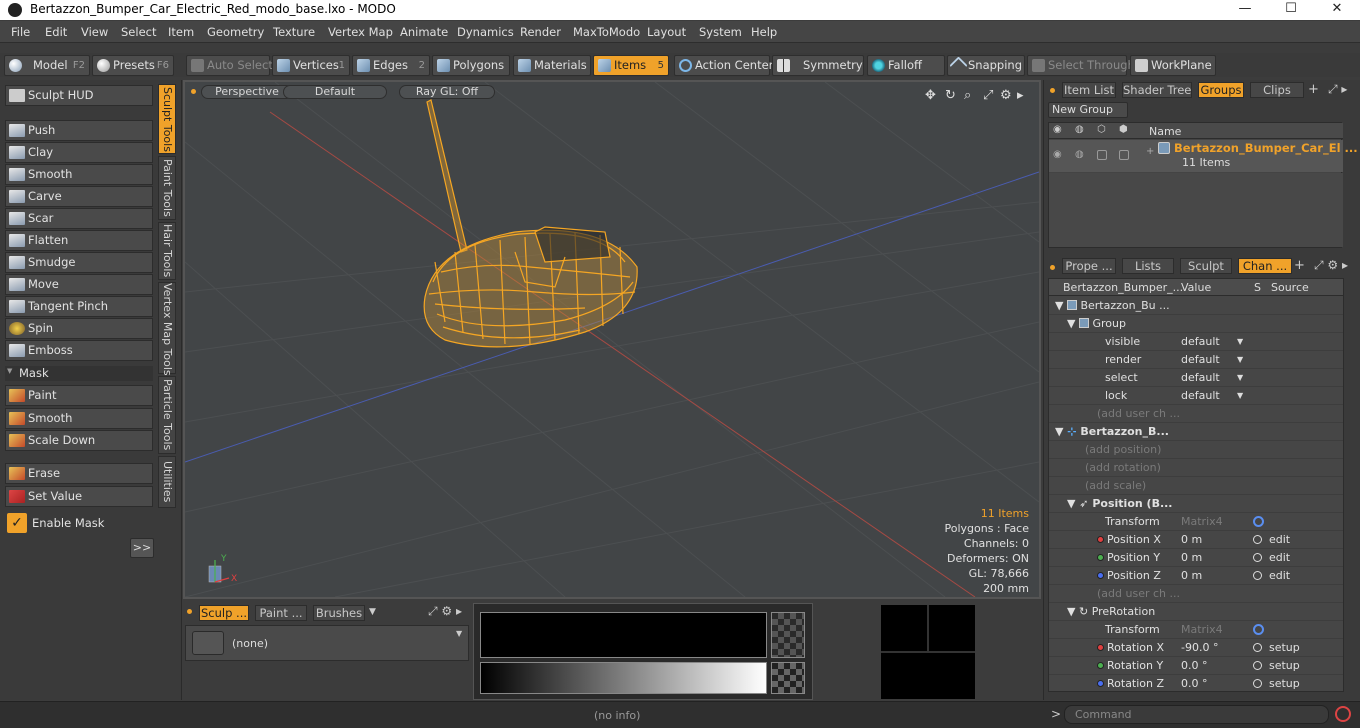 Image resolution: width=1360 pixels, height=728 pixels. What do you see at coordinates (56, 32) in the screenshot?
I see `menu-edit: Edit` at bounding box center [56, 32].